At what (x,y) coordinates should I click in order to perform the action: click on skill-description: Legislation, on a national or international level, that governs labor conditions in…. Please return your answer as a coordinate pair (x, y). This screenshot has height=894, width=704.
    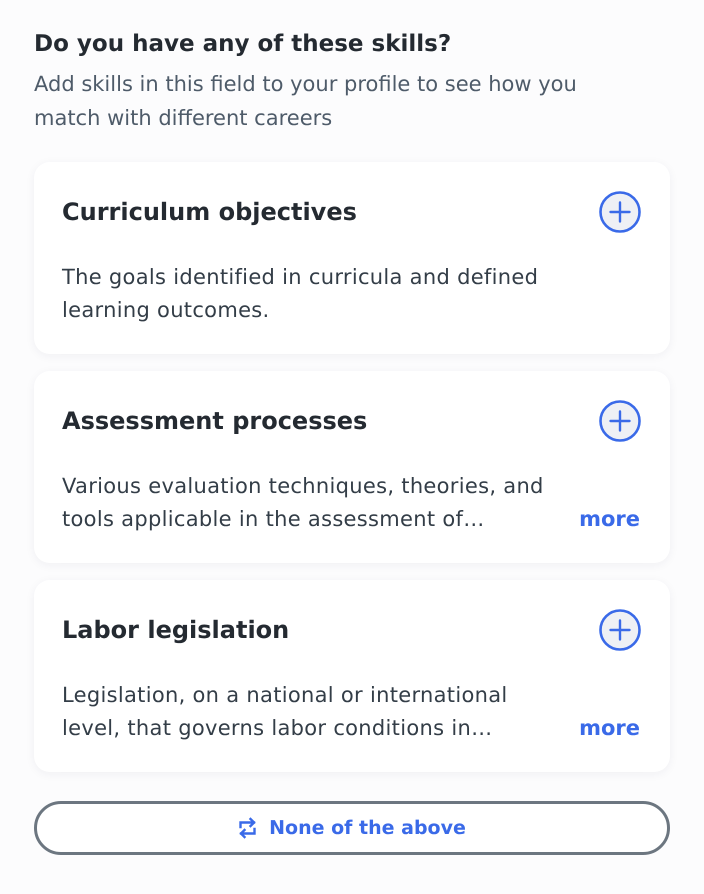
    Looking at the image, I should click on (285, 712).